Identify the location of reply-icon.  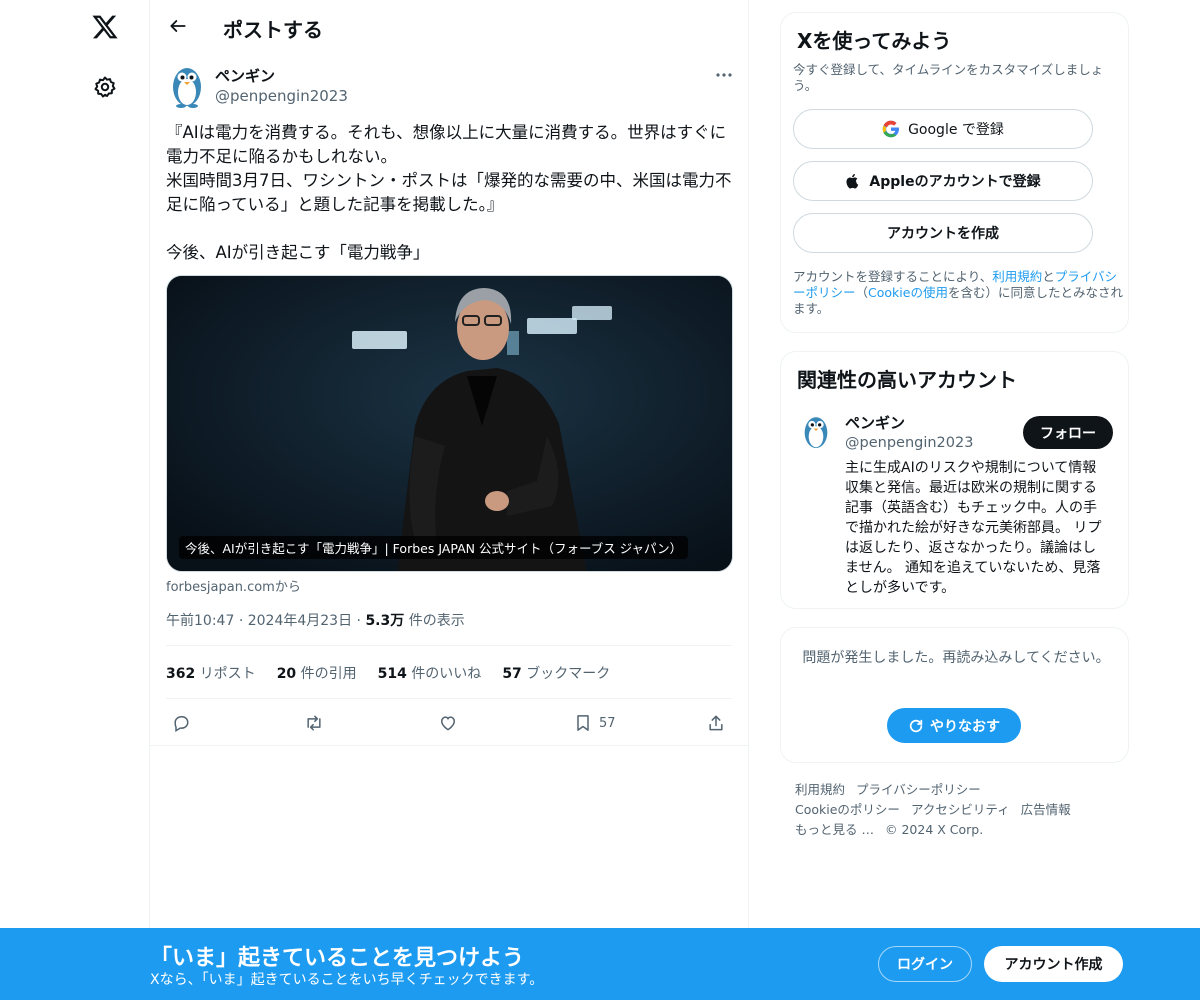
(181, 724).